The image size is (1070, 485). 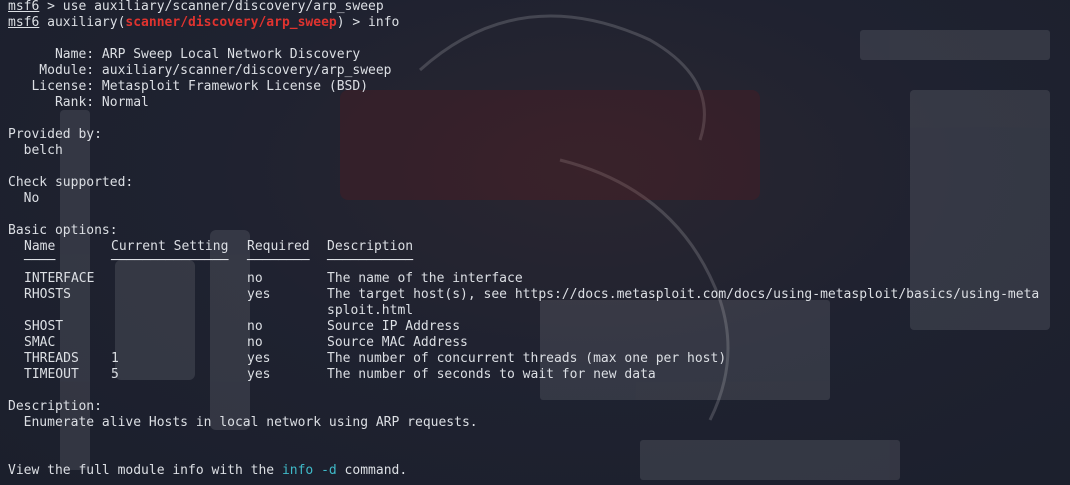 I want to click on info-name-line: Name: ARP Sweep Local Network Discovery, so click(x=184, y=55).